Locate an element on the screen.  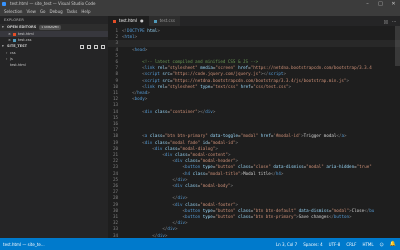
status-encoding: UTF-8 is located at coordinates (335, 244).